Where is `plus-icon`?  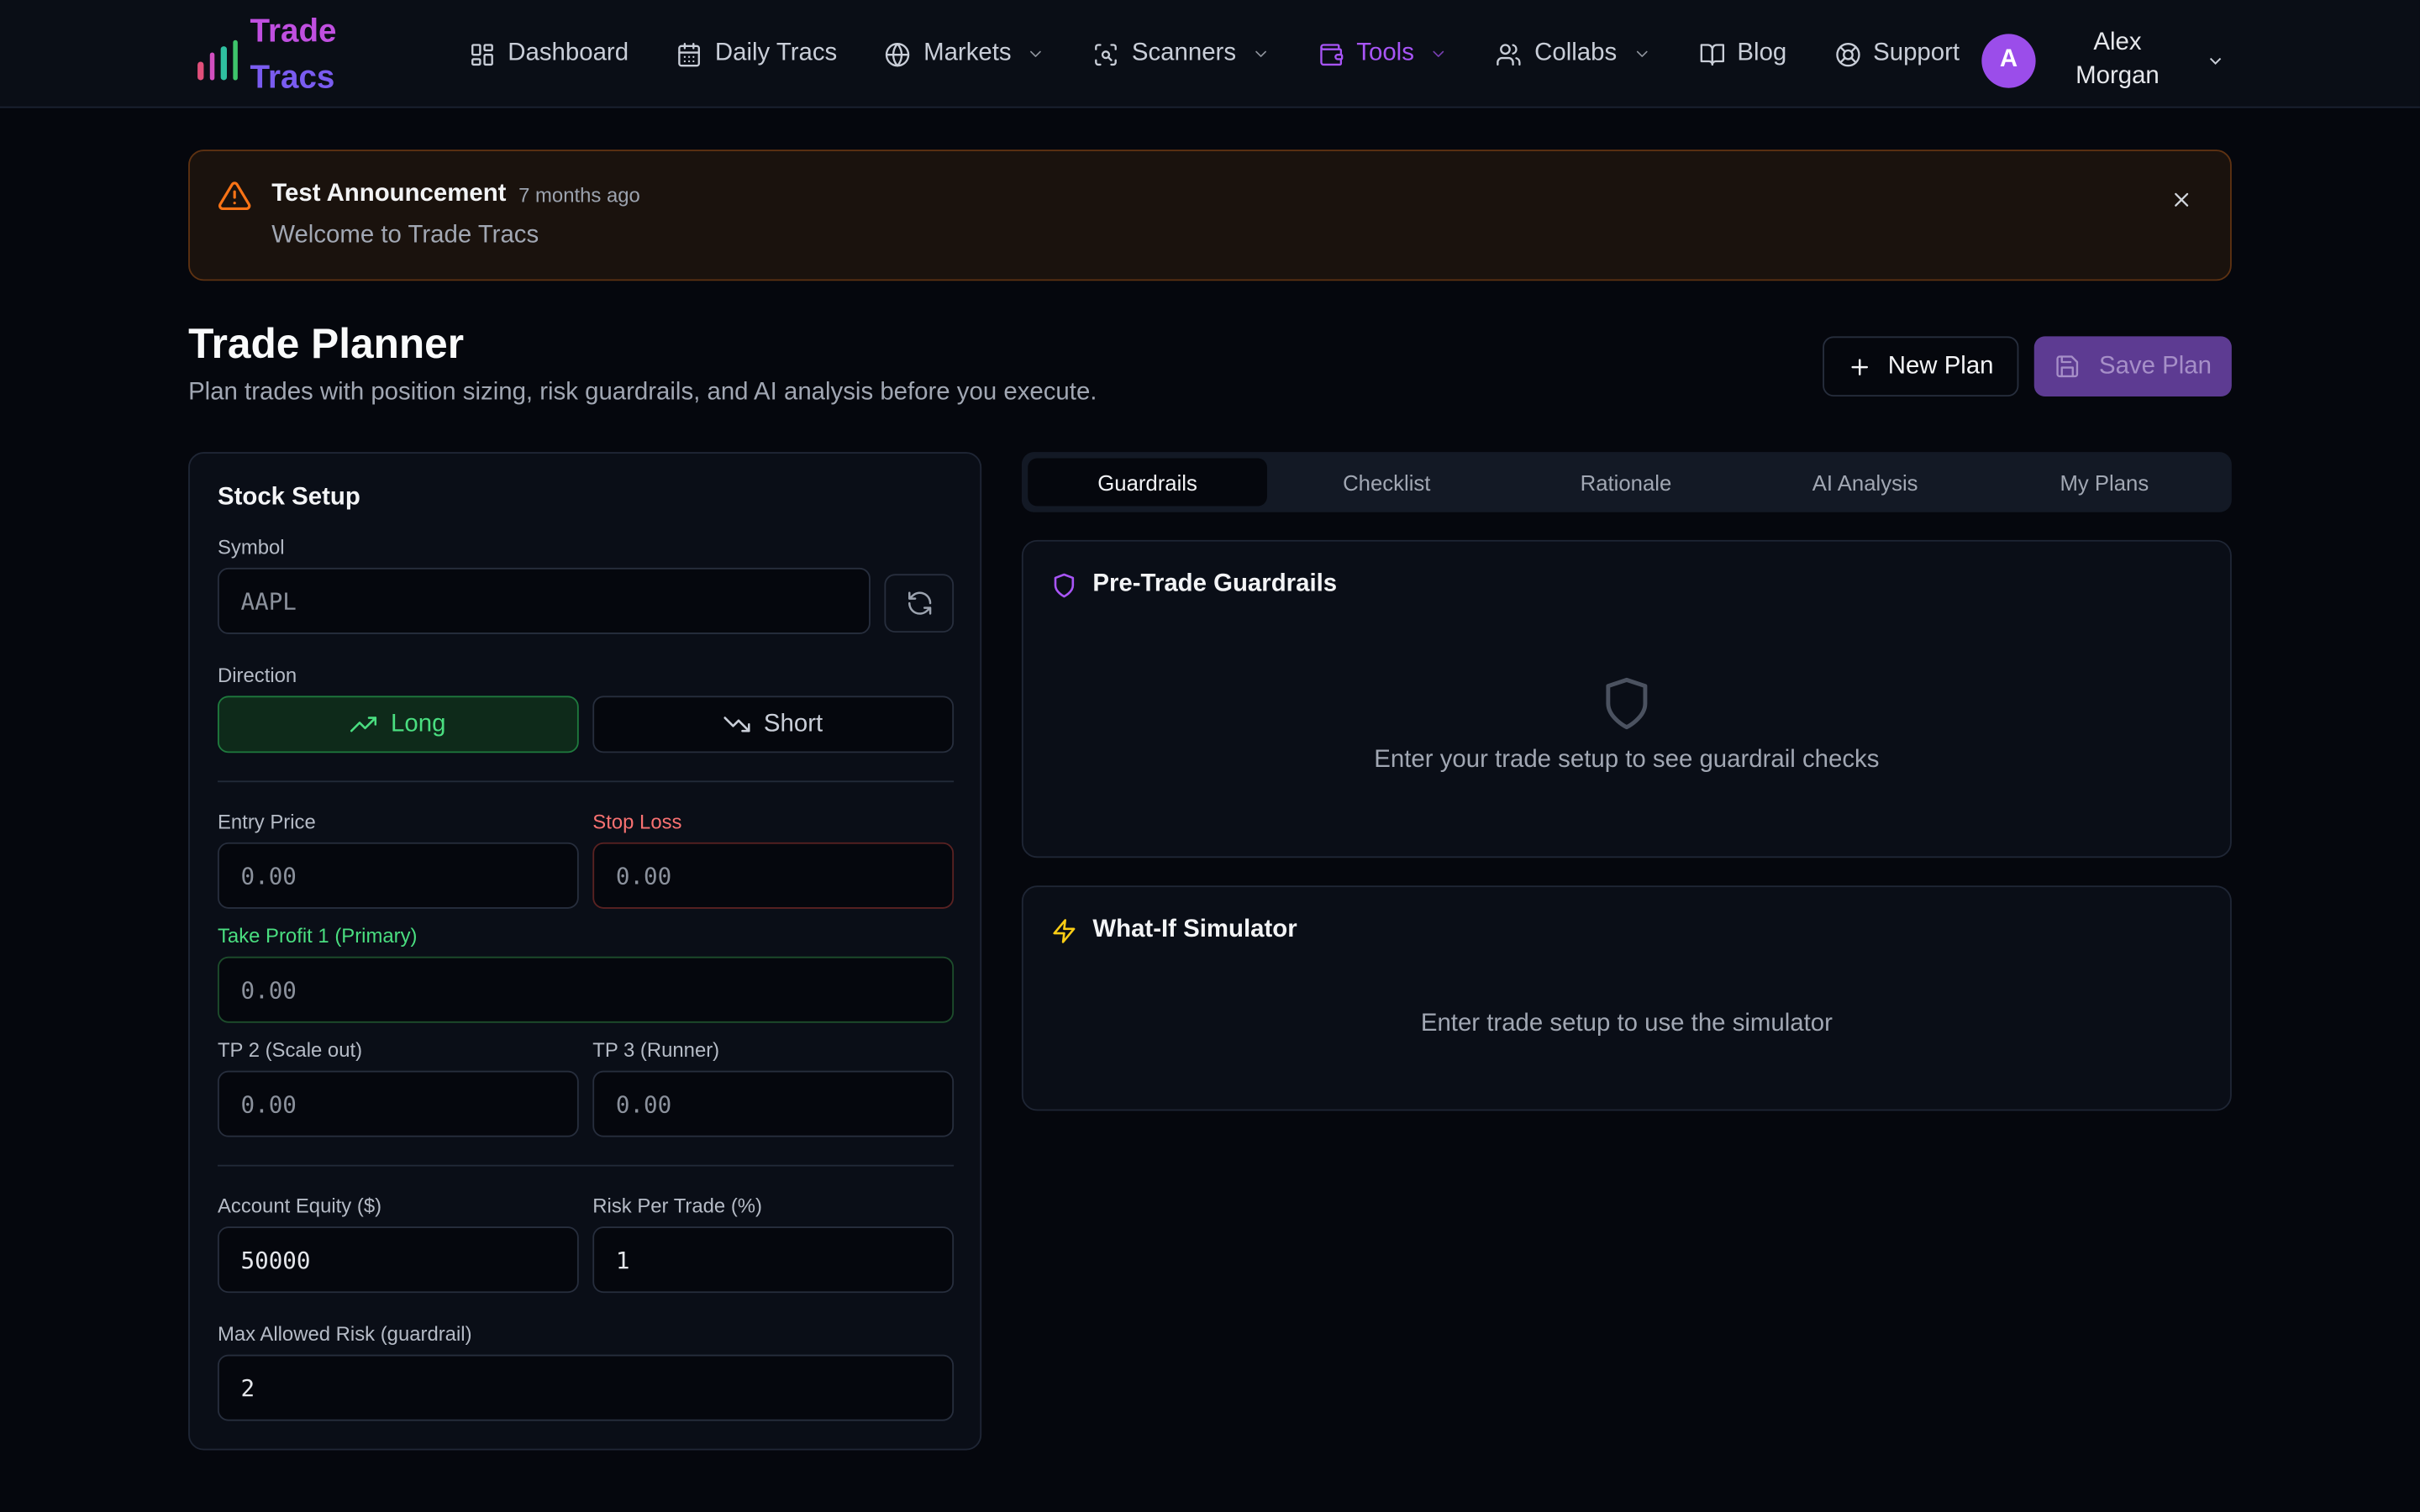
plus-icon is located at coordinates (1860, 366).